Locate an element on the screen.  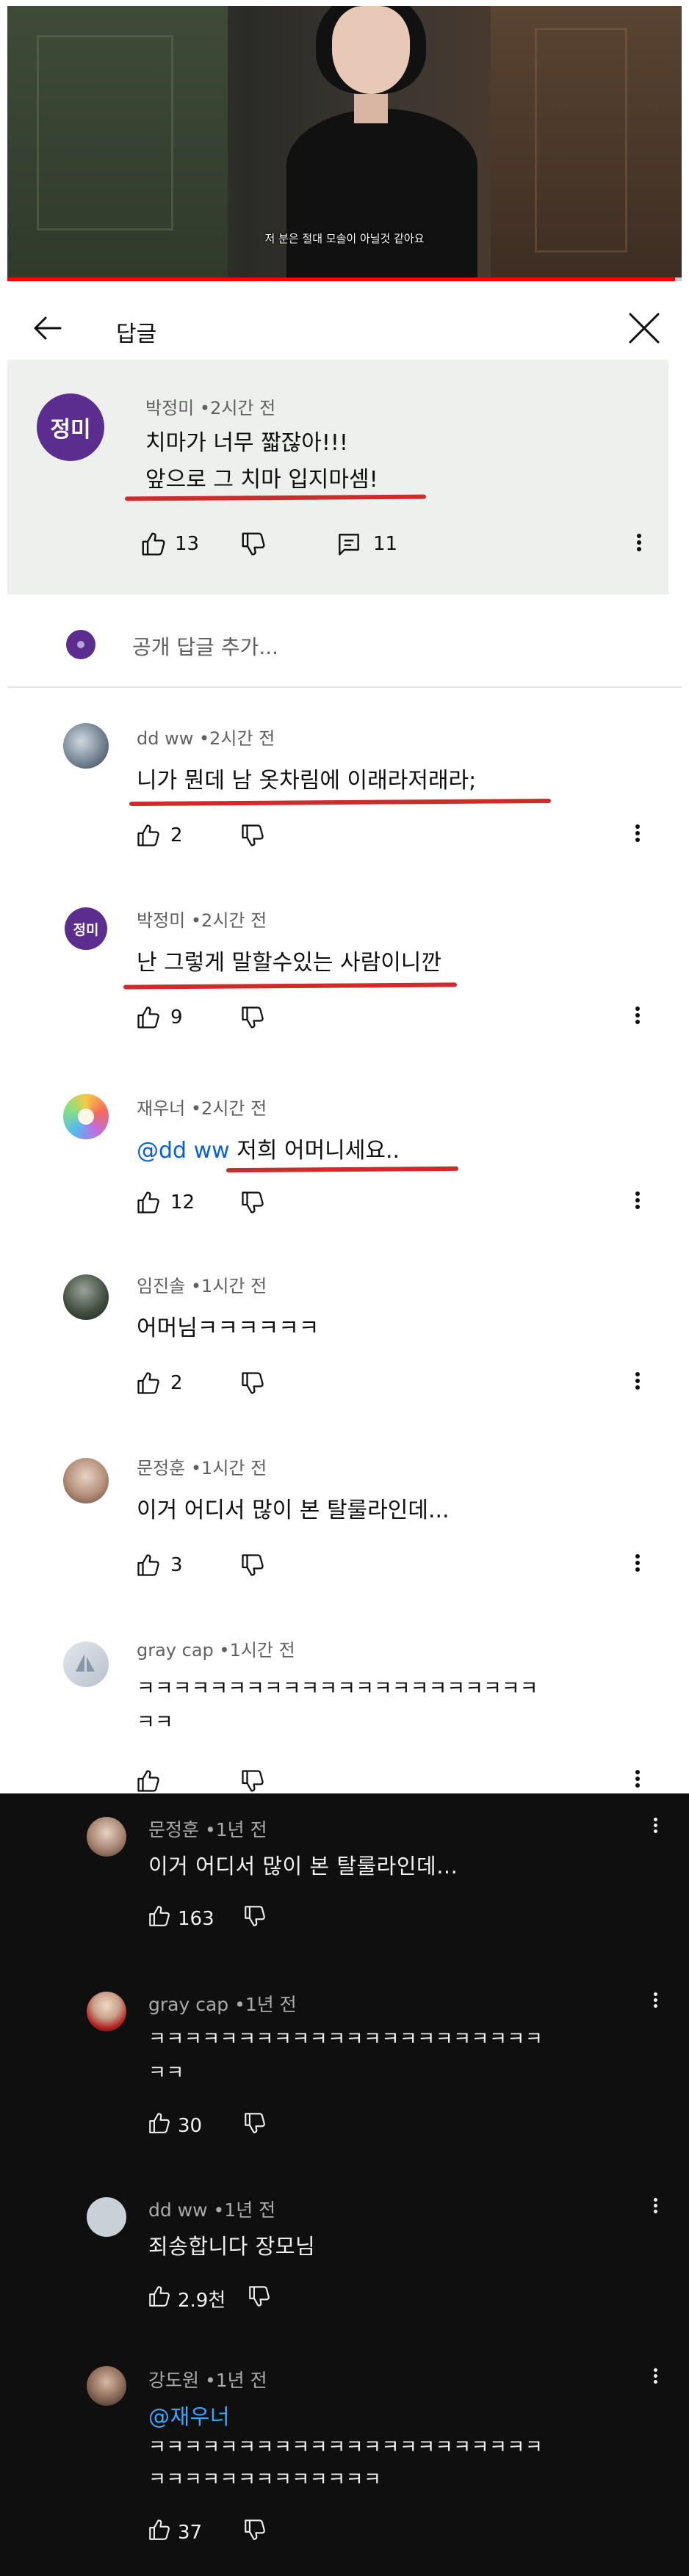
like-button: 12 is located at coordinates (165, 1202).